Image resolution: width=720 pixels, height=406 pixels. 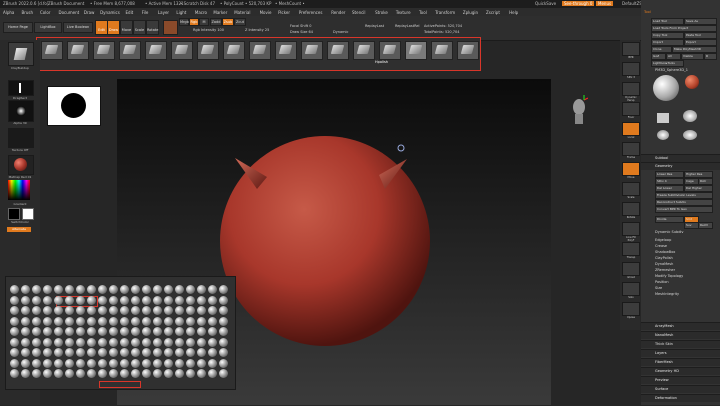 I want to click on higher-res-button: Higher Res, so click(x=698, y=174).